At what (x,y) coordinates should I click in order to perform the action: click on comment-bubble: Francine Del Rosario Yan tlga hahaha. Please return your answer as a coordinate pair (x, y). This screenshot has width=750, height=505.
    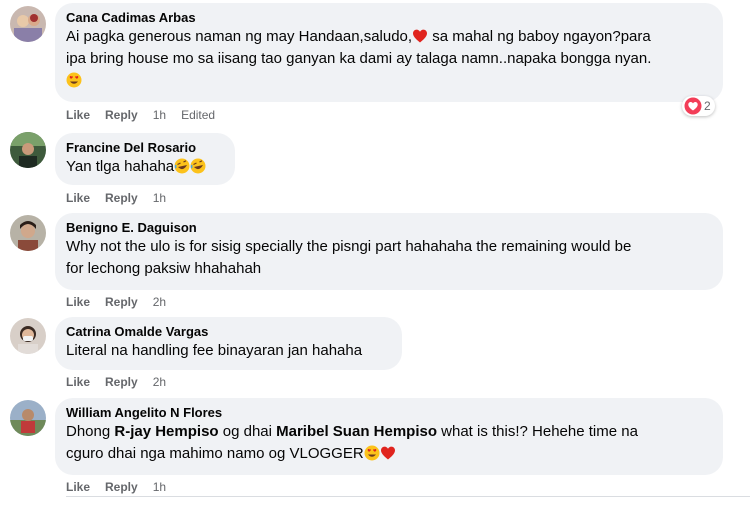
    Looking at the image, I should click on (145, 159).